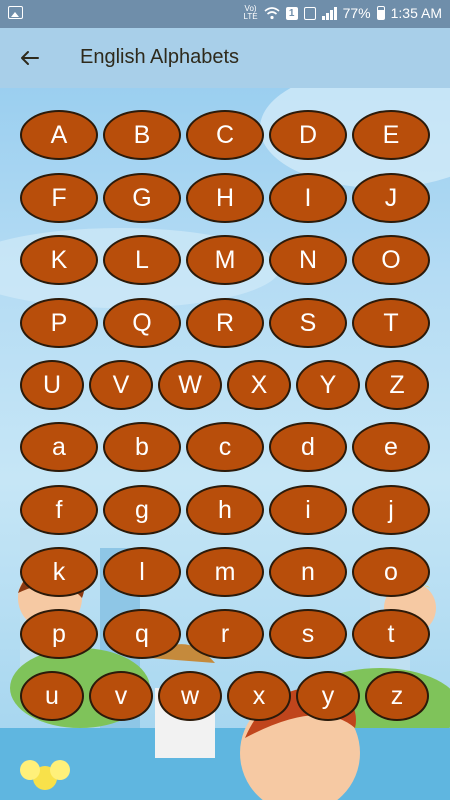 This screenshot has height=800, width=450. What do you see at coordinates (142, 323) in the screenshot?
I see `letter-button-Q: Q` at bounding box center [142, 323].